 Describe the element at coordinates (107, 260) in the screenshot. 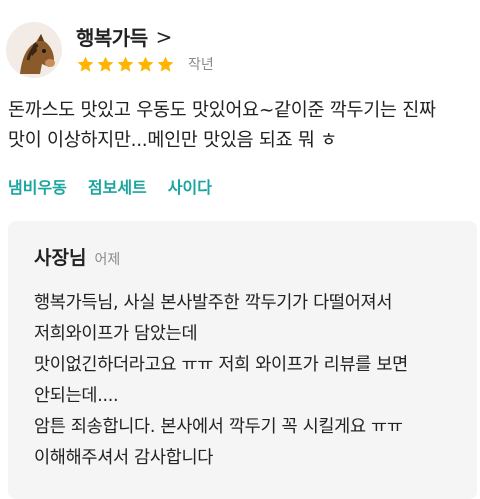

I see `owner-reply-time: 어제` at that location.